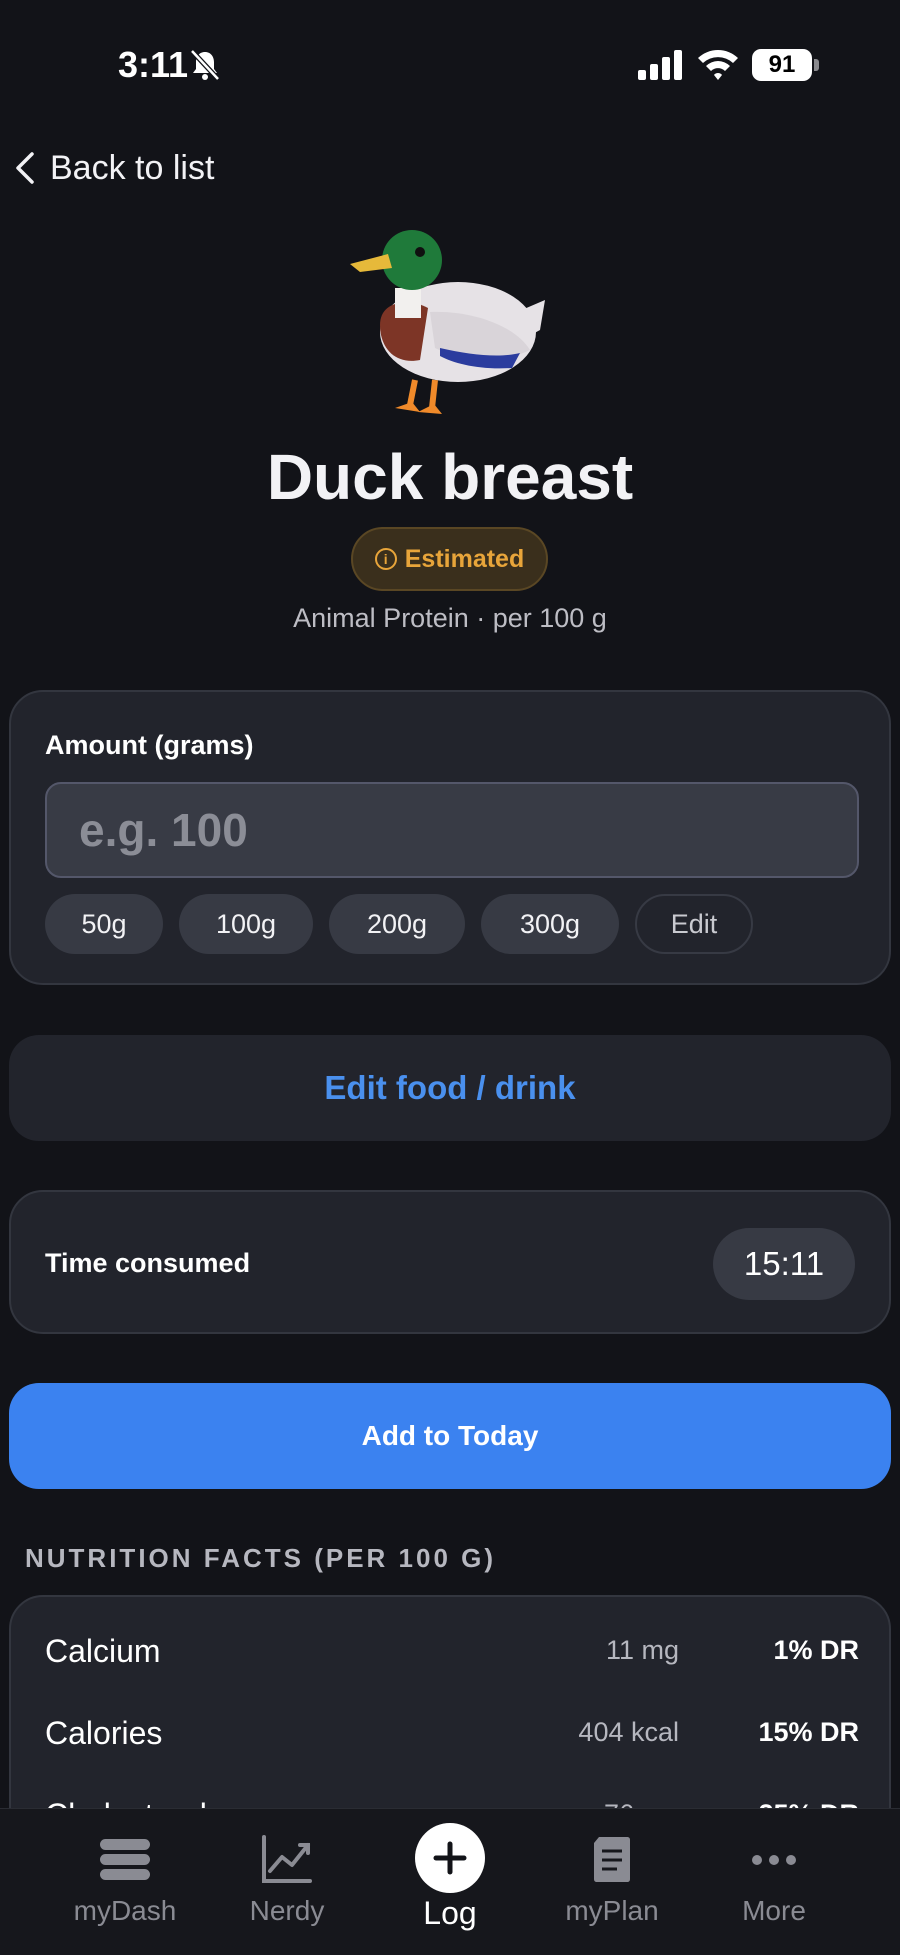  What do you see at coordinates (25, 168) in the screenshot?
I see `chevron-left-icon` at bounding box center [25, 168].